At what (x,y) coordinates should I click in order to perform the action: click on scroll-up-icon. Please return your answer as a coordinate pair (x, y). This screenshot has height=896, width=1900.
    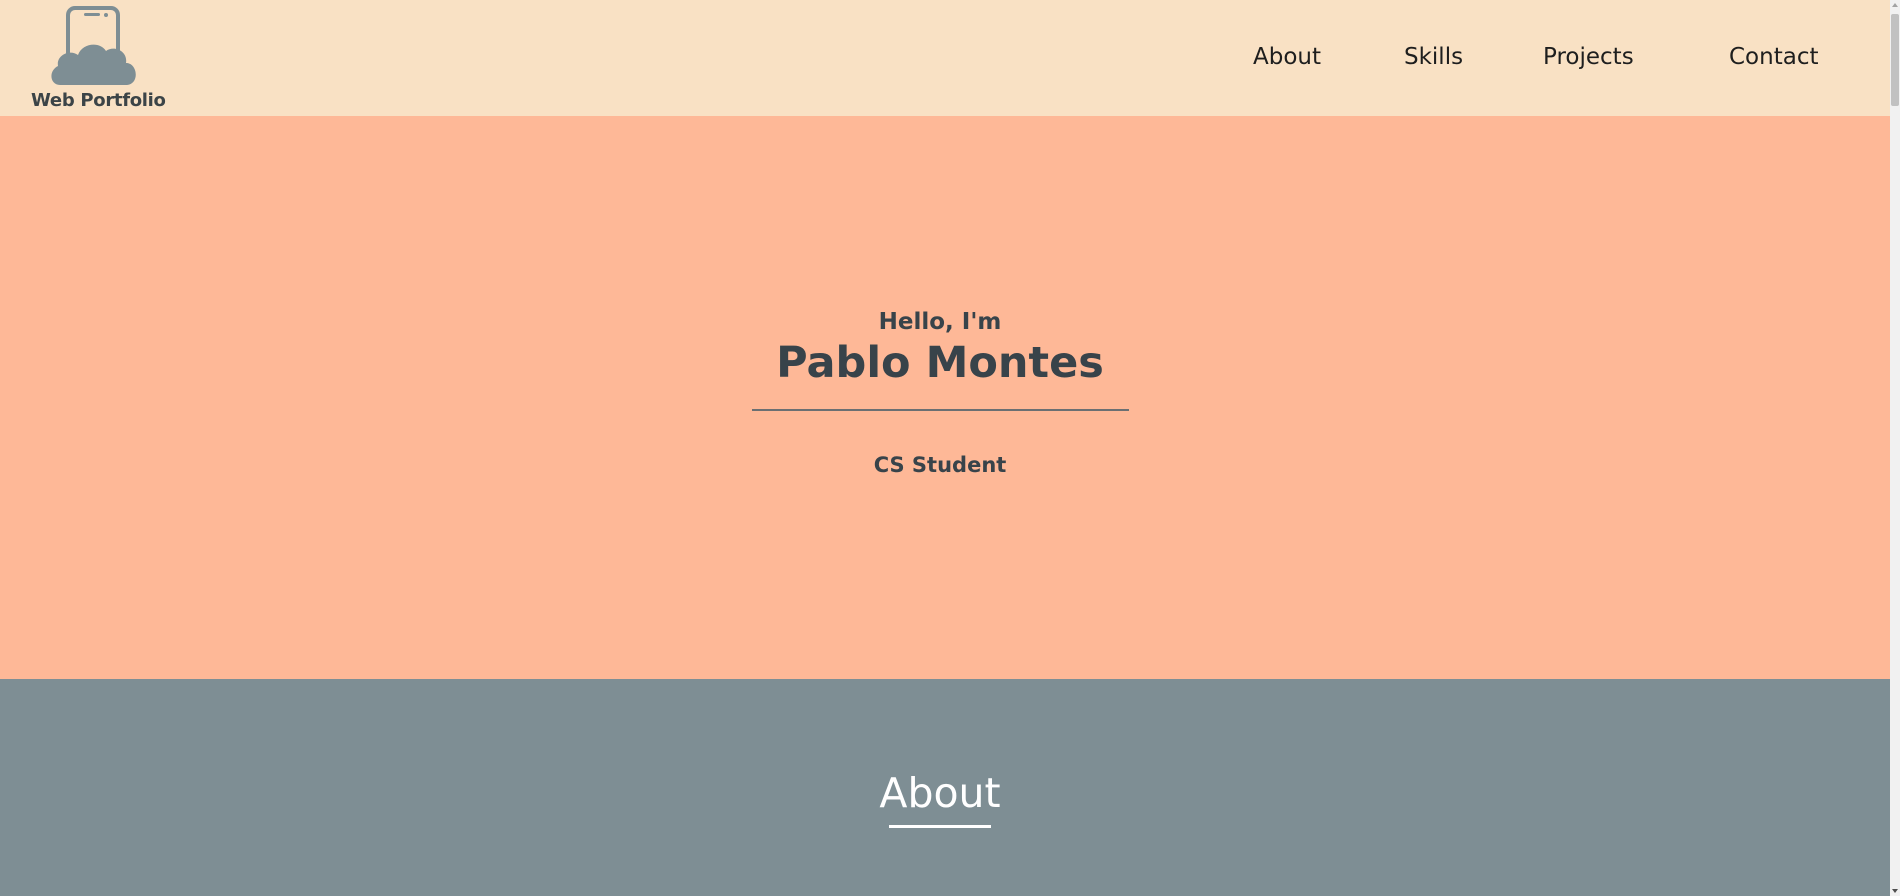
    Looking at the image, I should click on (1895, 5).